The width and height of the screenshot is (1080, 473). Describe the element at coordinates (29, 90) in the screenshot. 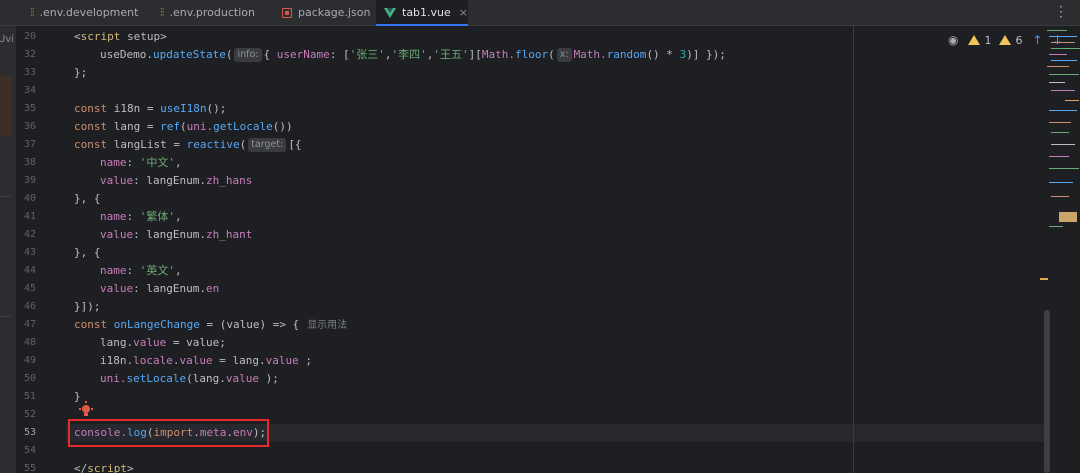

I see `line-number: 34` at that location.